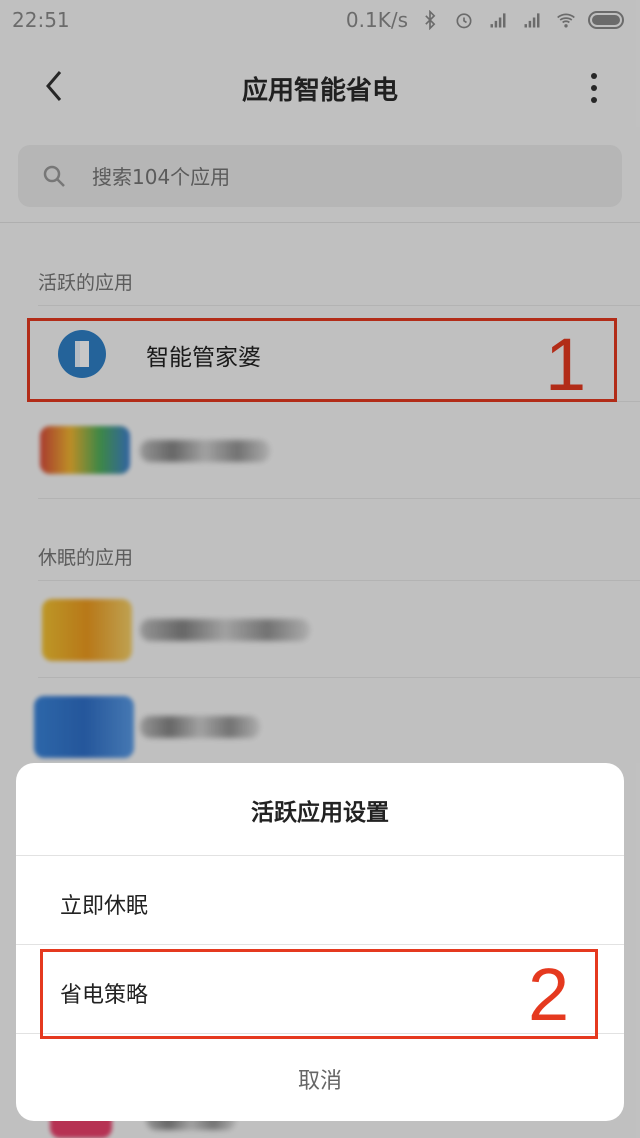 Image resolution: width=640 pixels, height=1138 pixels. Describe the element at coordinates (320, 1079) in the screenshot. I see `cancel-button: 取消` at that location.